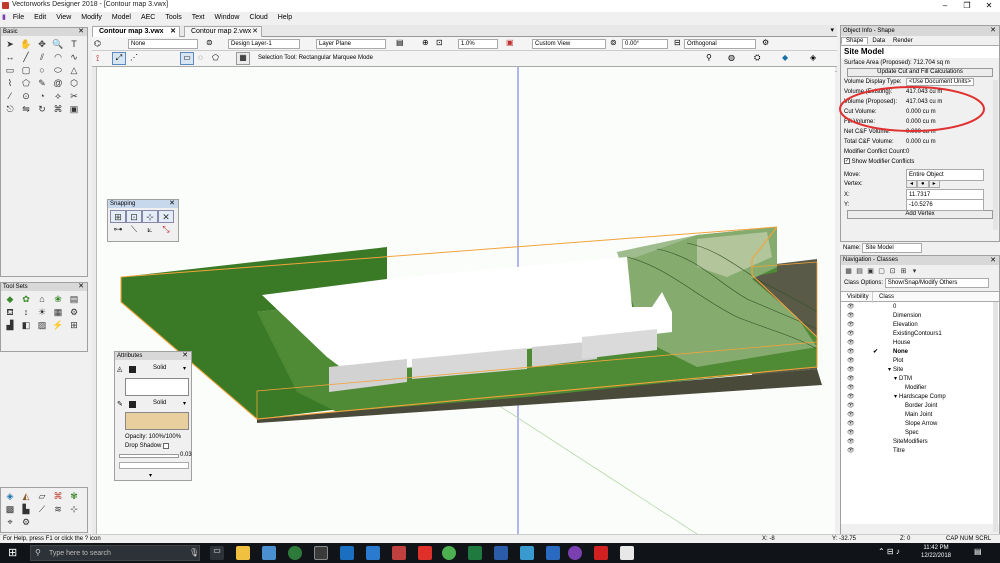  I want to click on clip-tool-icon: ✂, so click(74, 96).